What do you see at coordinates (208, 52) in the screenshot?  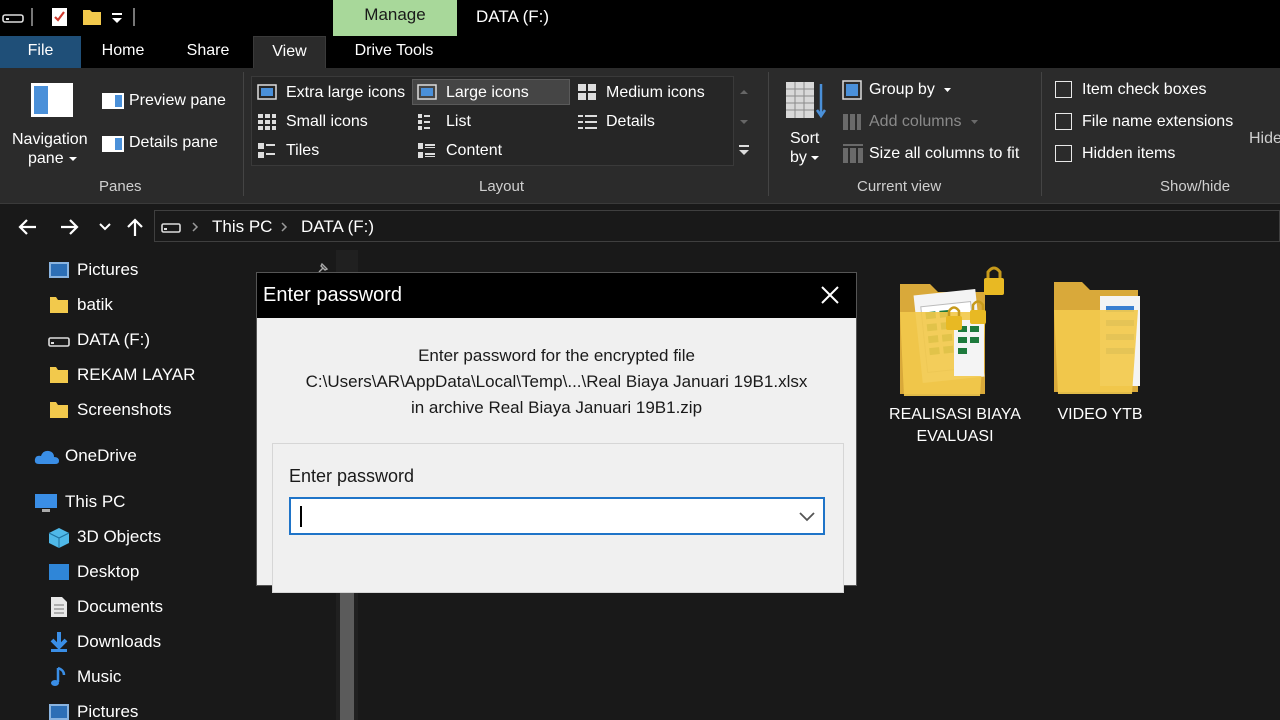 I see `tab-share: Share` at bounding box center [208, 52].